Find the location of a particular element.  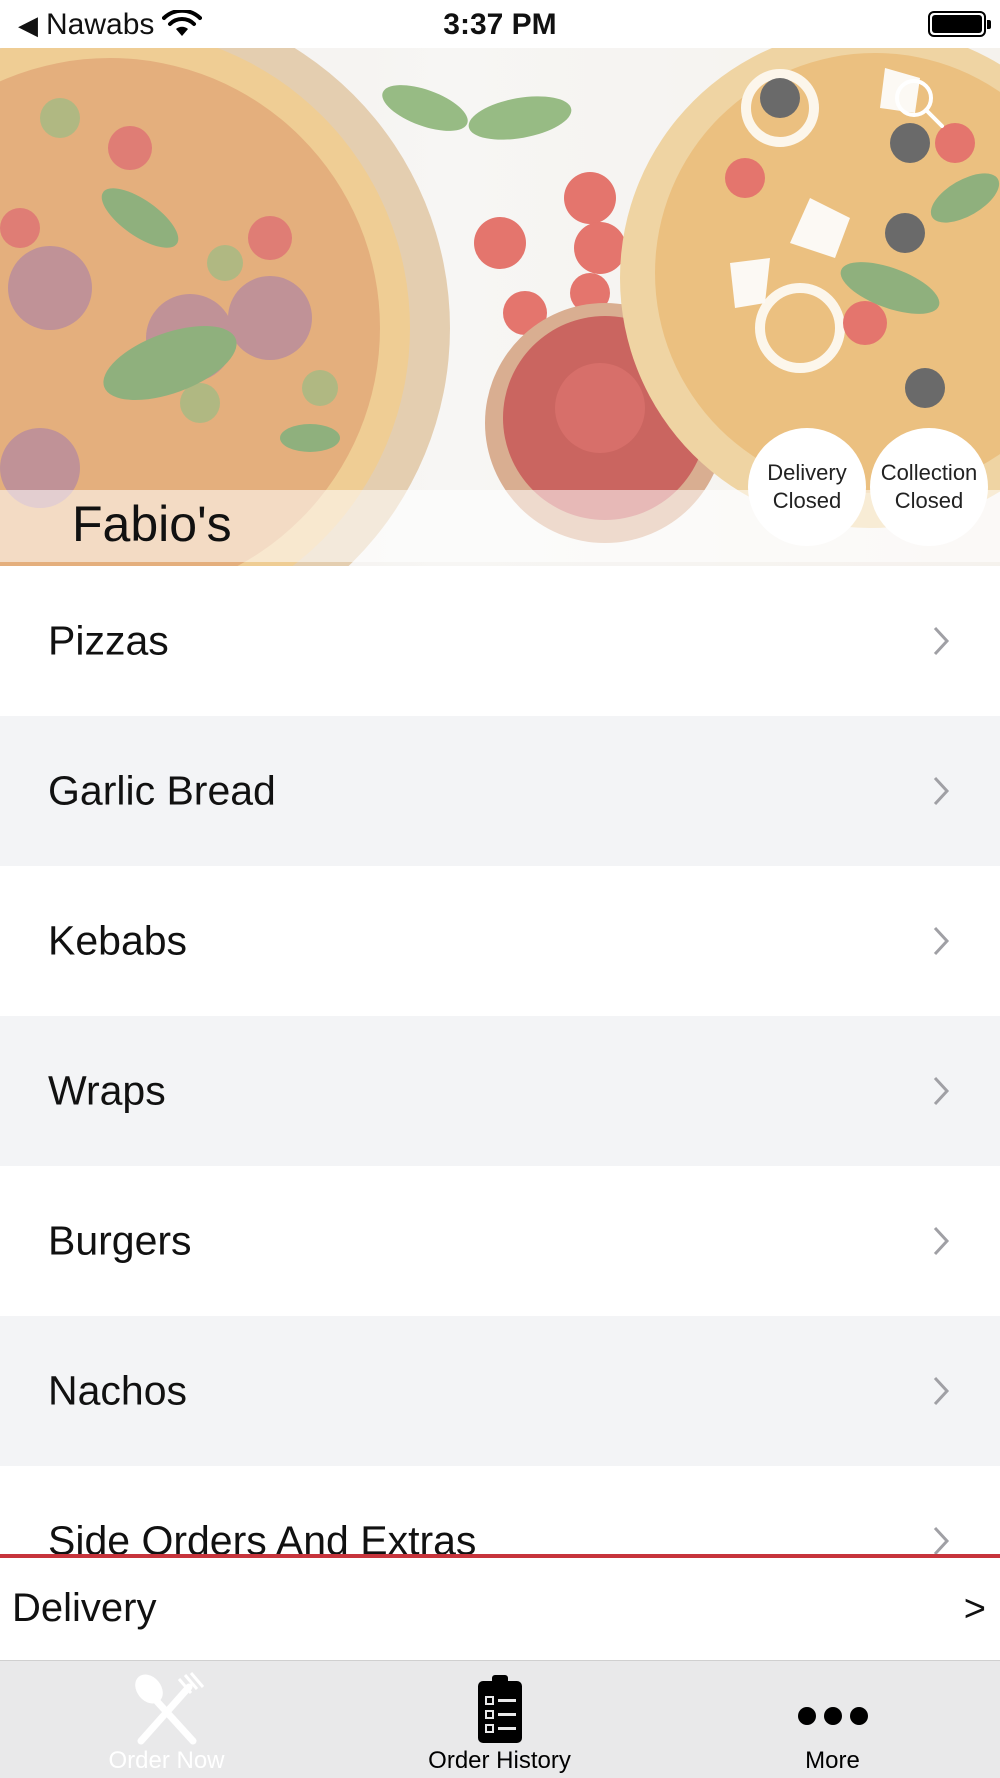

collection-badge-title: Collection is located at coordinates (929, 472).